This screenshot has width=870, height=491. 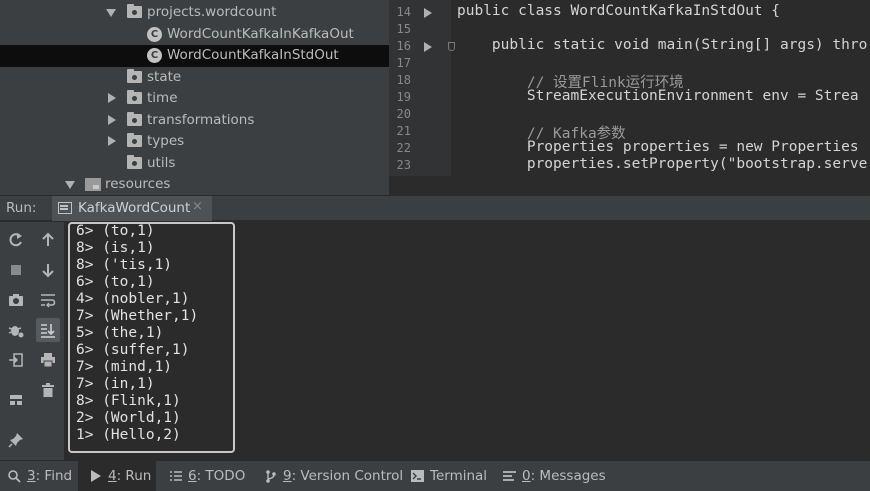 I want to click on line-number: 20, so click(x=403, y=114).